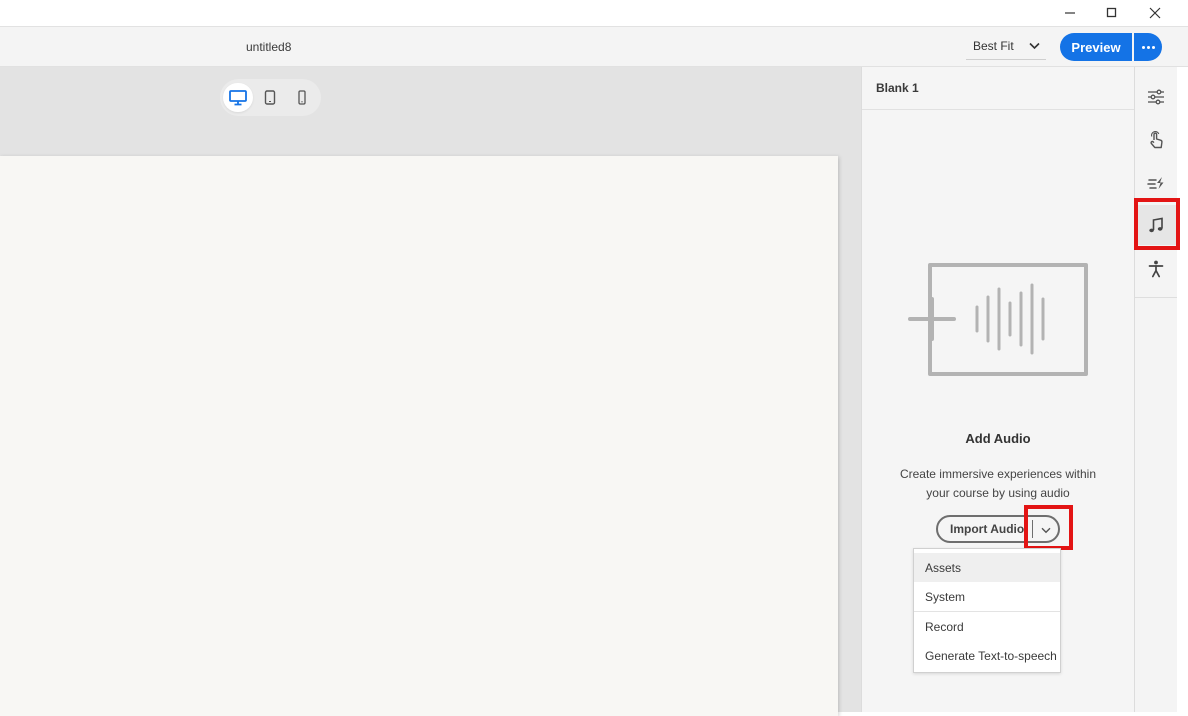  Describe the element at coordinates (897, 88) in the screenshot. I see `panel-title: Blank 1` at that location.